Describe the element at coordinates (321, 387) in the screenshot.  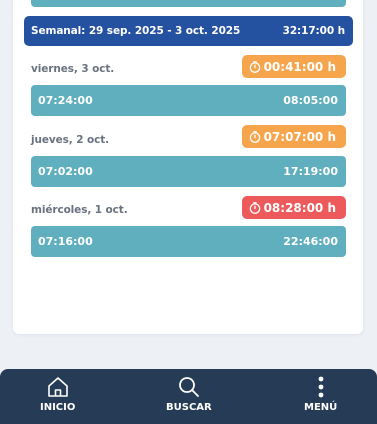
I see `more-vertical-icon` at that location.